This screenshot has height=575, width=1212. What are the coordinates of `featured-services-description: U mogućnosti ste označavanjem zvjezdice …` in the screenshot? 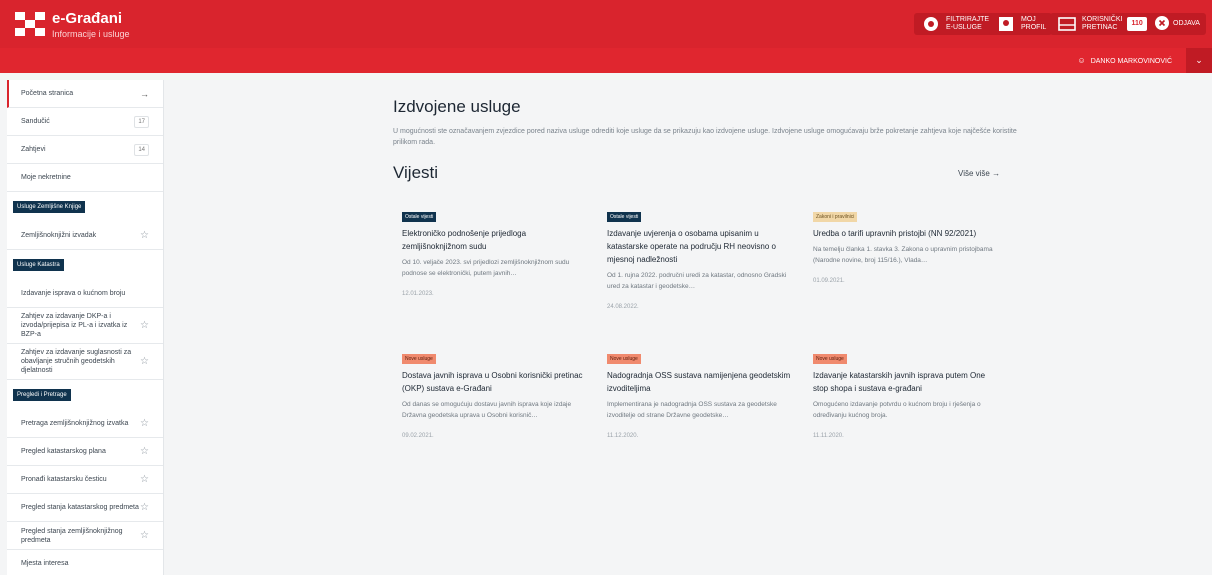 It's located at (705, 137).